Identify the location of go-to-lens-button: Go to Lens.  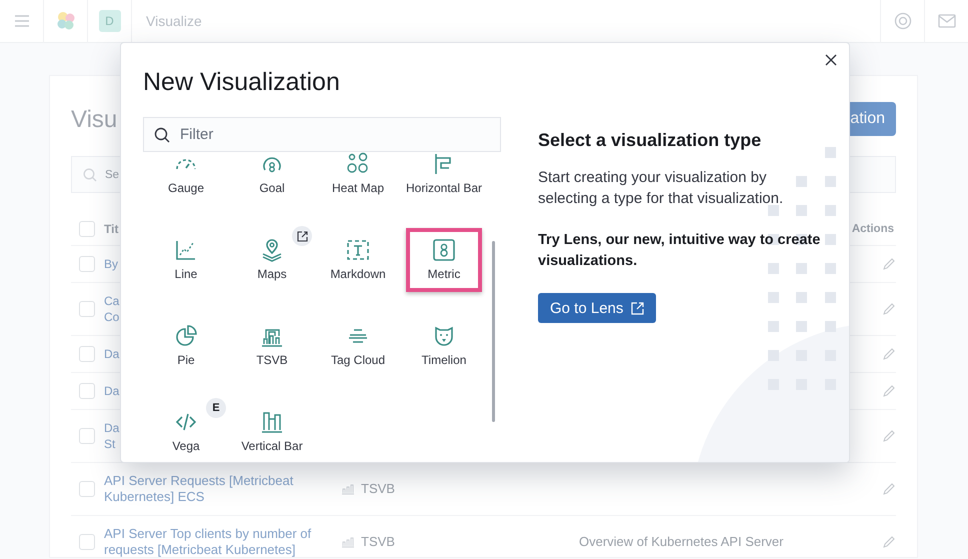
(597, 308).